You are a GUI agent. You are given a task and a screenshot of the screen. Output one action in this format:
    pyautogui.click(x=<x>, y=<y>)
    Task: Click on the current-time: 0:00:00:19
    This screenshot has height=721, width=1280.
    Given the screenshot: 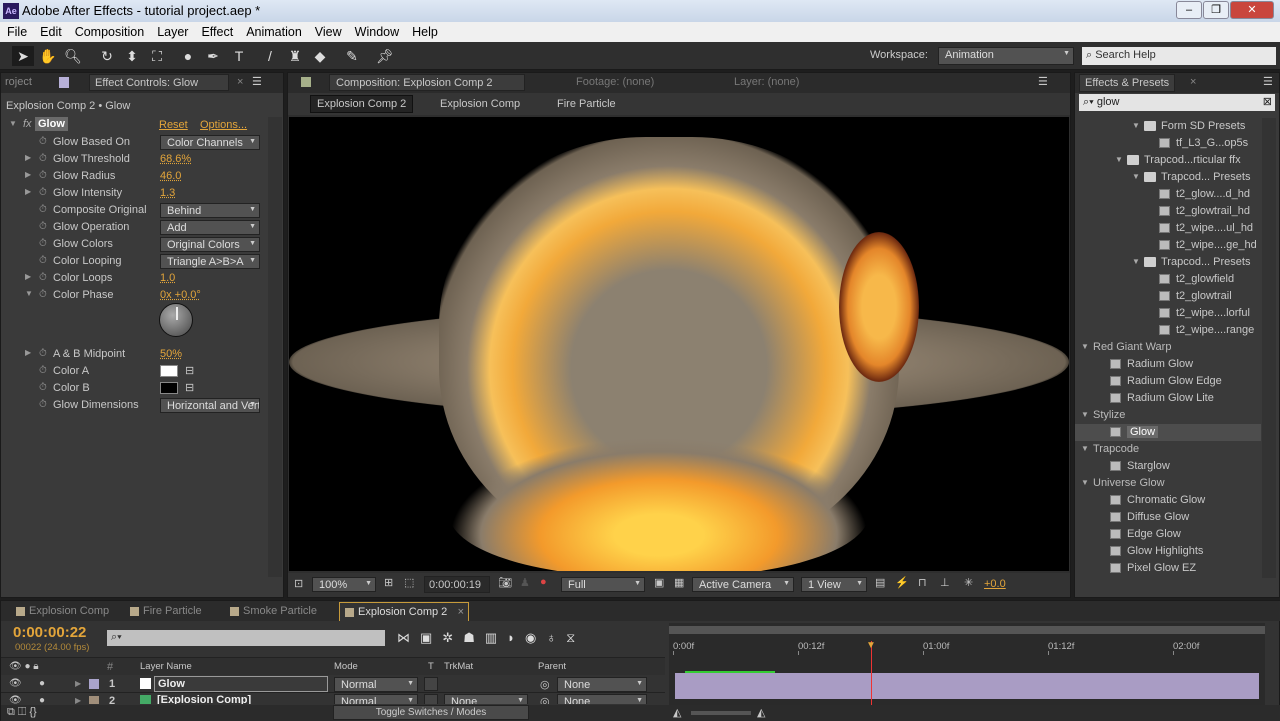 What is the action you would take?
    pyautogui.click(x=457, y=584)
    